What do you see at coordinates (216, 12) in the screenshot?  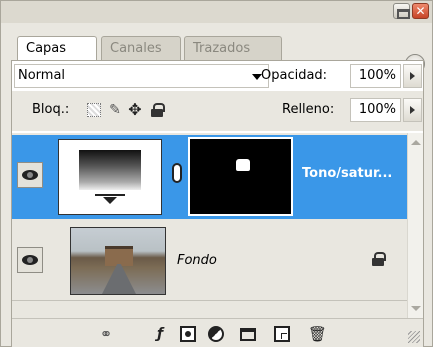 I see `title-bar: ✕` at bounding box center [216, 12].